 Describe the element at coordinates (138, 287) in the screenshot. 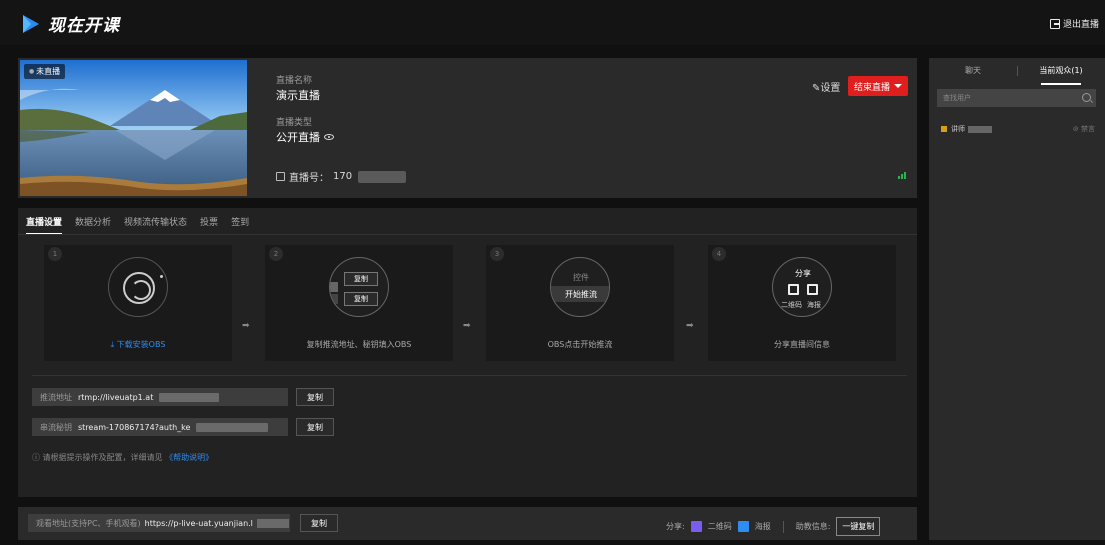

I see `obs-illustration` at that location.